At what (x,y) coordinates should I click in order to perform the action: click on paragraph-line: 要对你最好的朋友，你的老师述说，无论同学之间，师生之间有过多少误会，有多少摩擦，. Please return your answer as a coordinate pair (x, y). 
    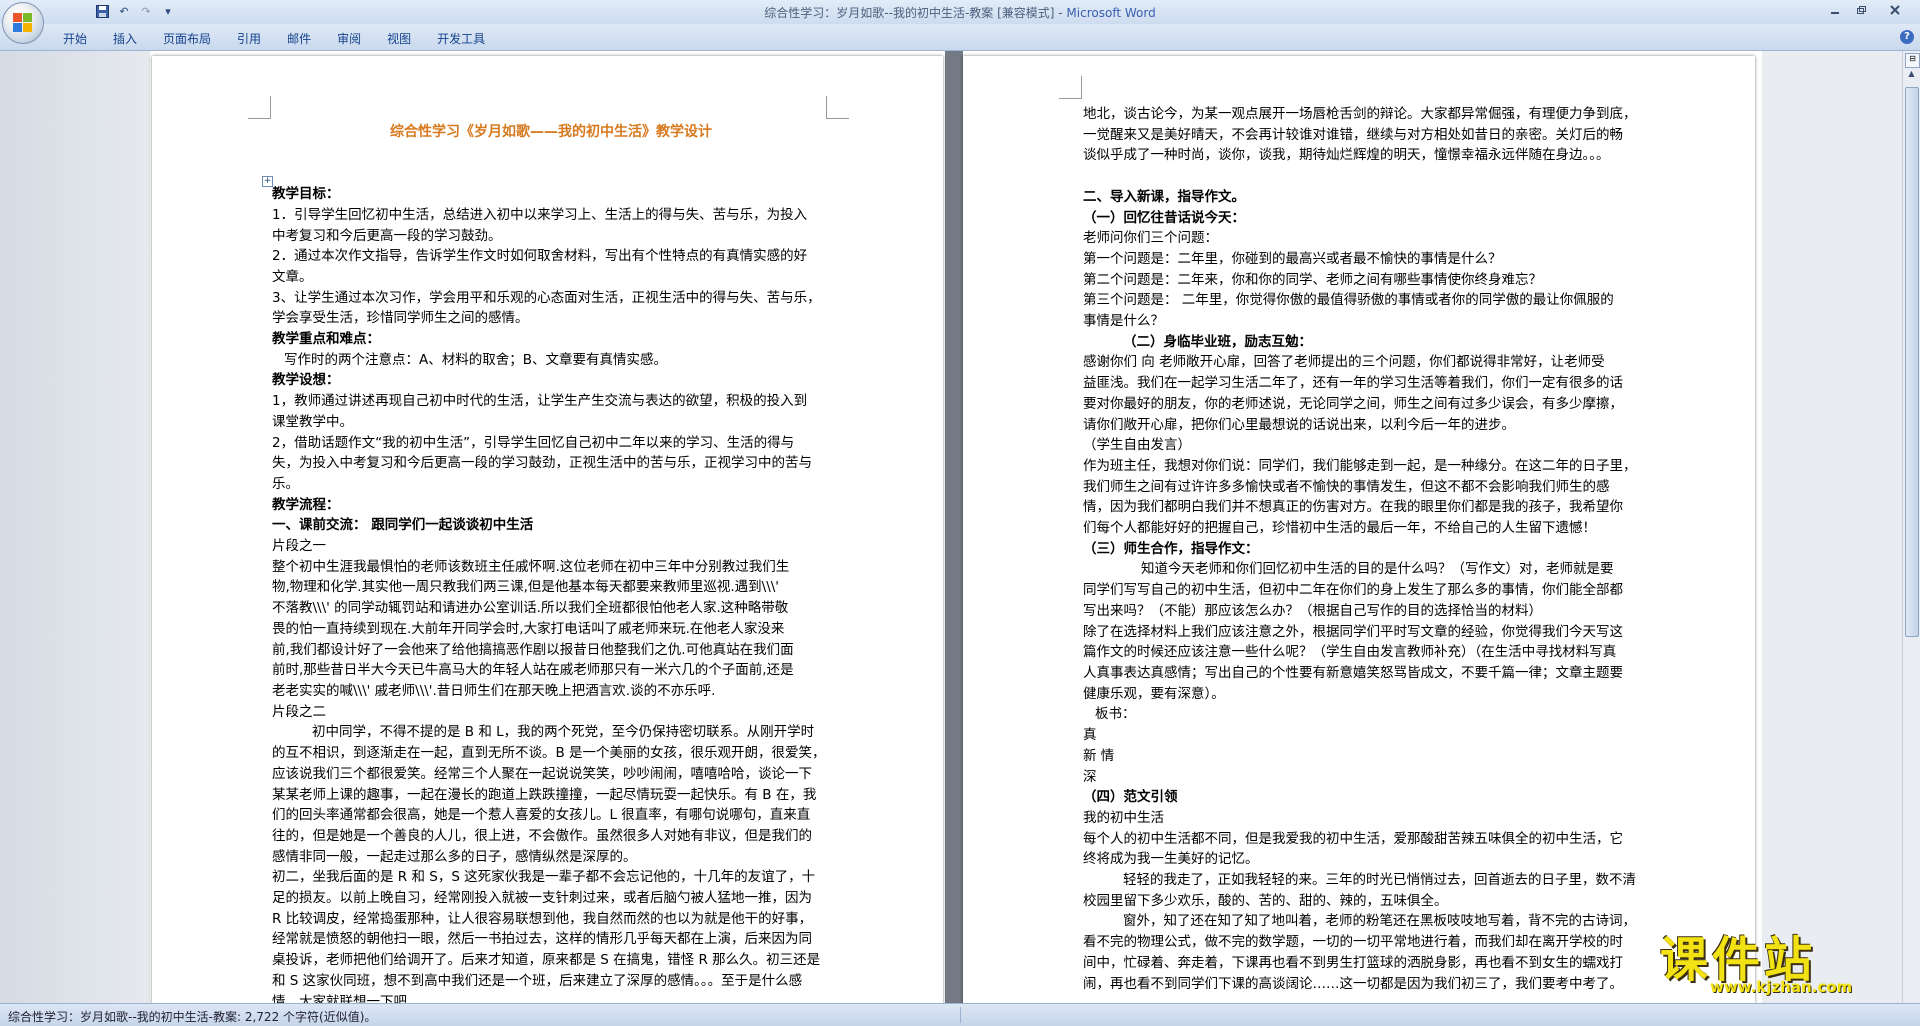
    Looking at the image, I should click on (1353, 403).